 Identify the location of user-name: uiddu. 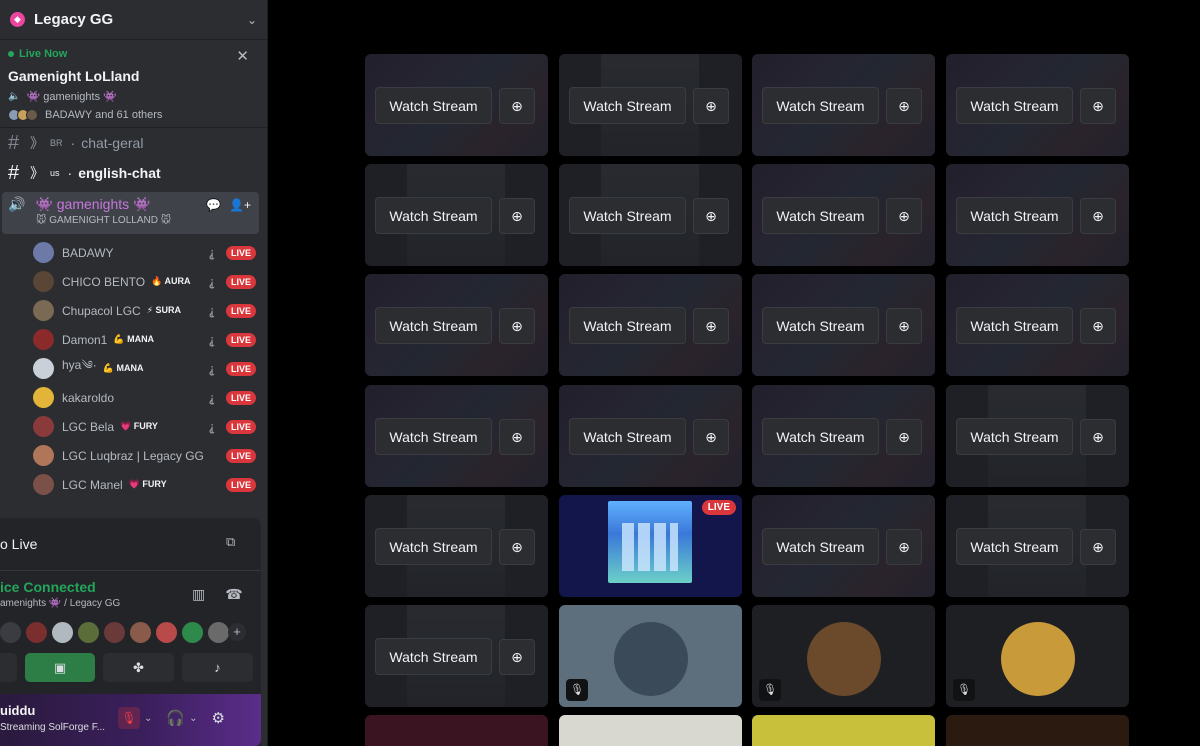
(17, 710).